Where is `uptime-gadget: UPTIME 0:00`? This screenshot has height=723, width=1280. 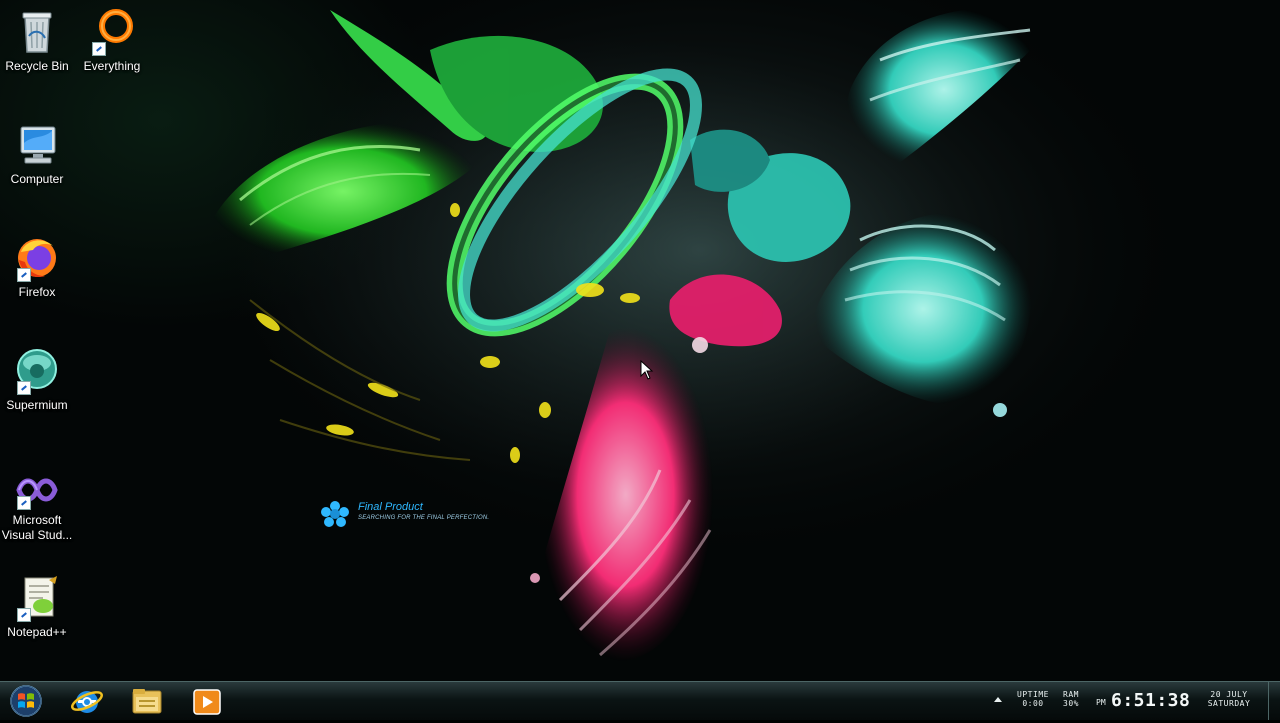
uptime-gadget: UPTIME 0:00 is located at coordinates (1033, 699).